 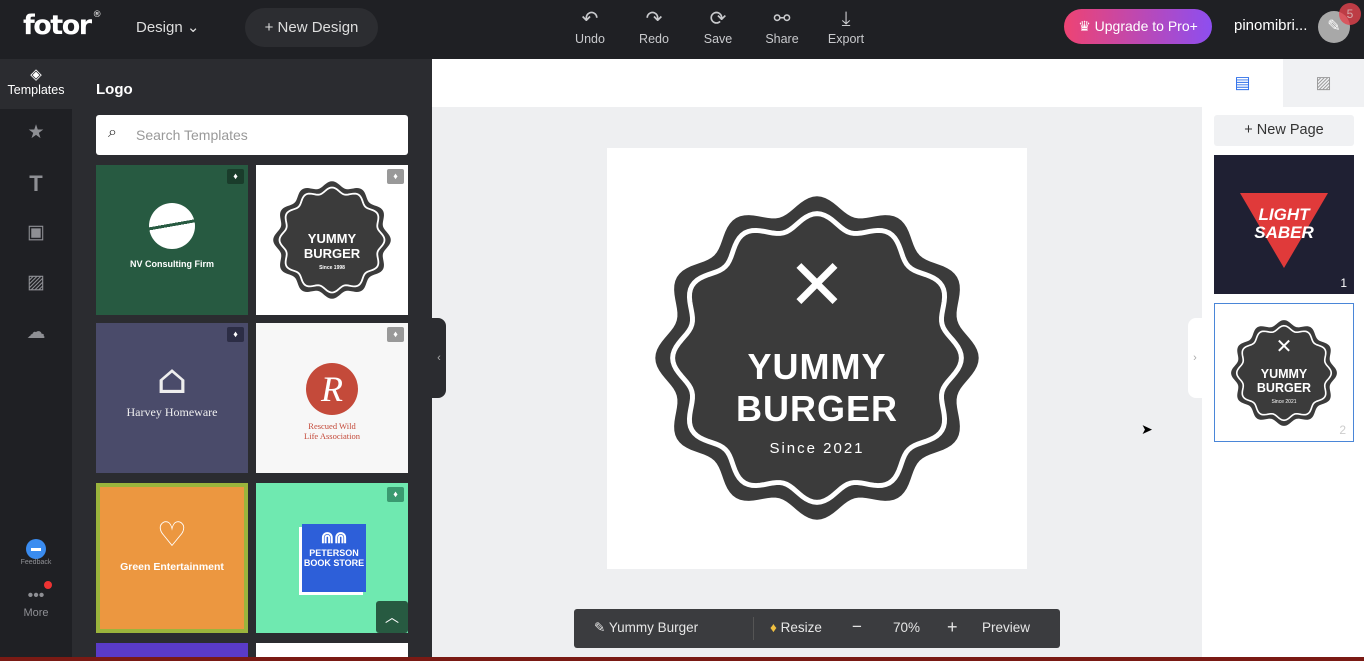 I want to click on page-thumbnail-1: LIGHT SABER 1, so click(x=1284, y=224).